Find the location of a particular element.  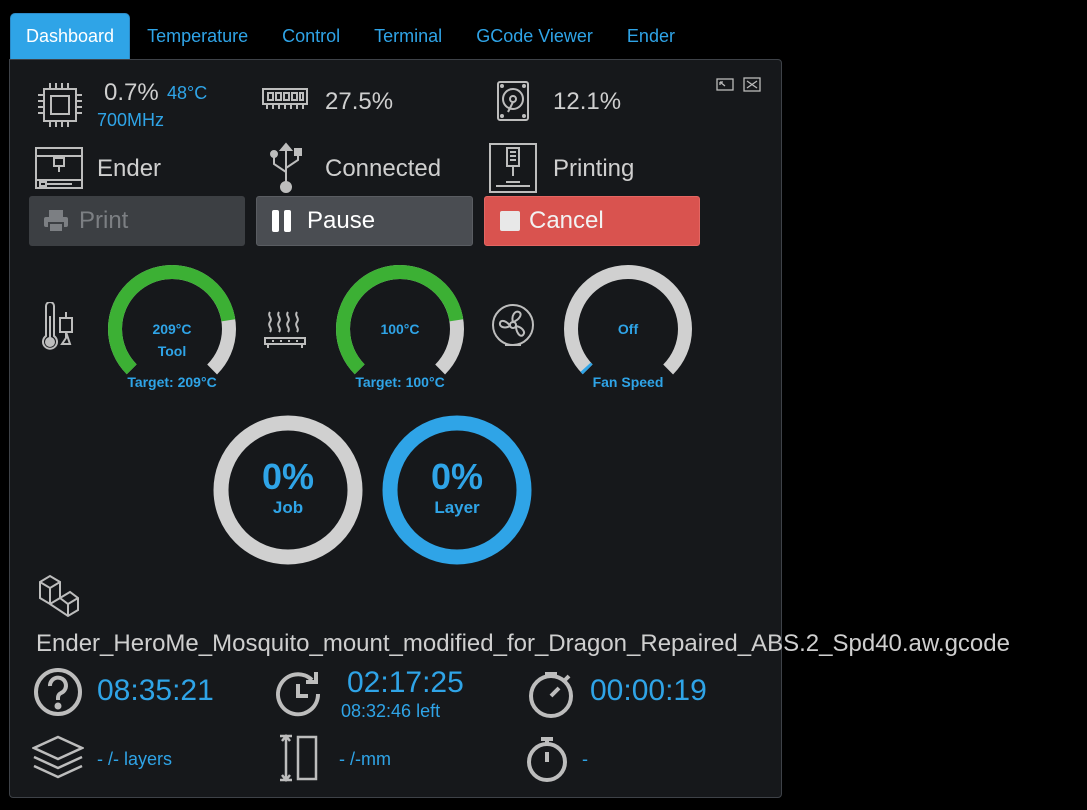

job-progress-ring: 0% Job is located at coordinates (288, 490).